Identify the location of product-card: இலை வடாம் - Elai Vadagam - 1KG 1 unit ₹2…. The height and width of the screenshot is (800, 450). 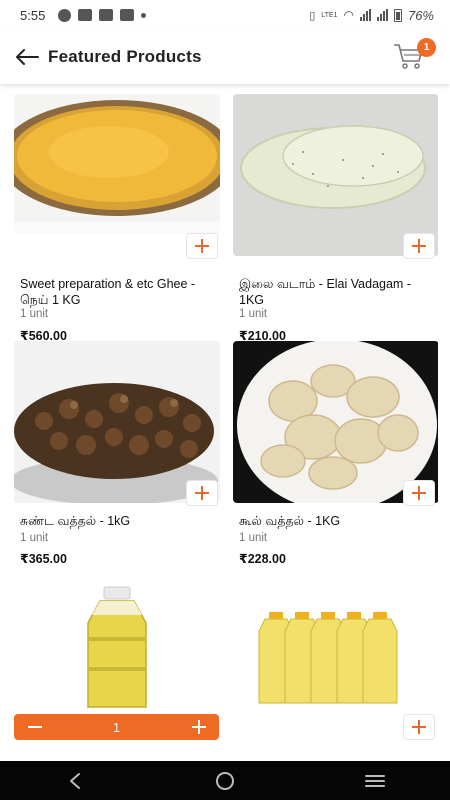
(336, 218).